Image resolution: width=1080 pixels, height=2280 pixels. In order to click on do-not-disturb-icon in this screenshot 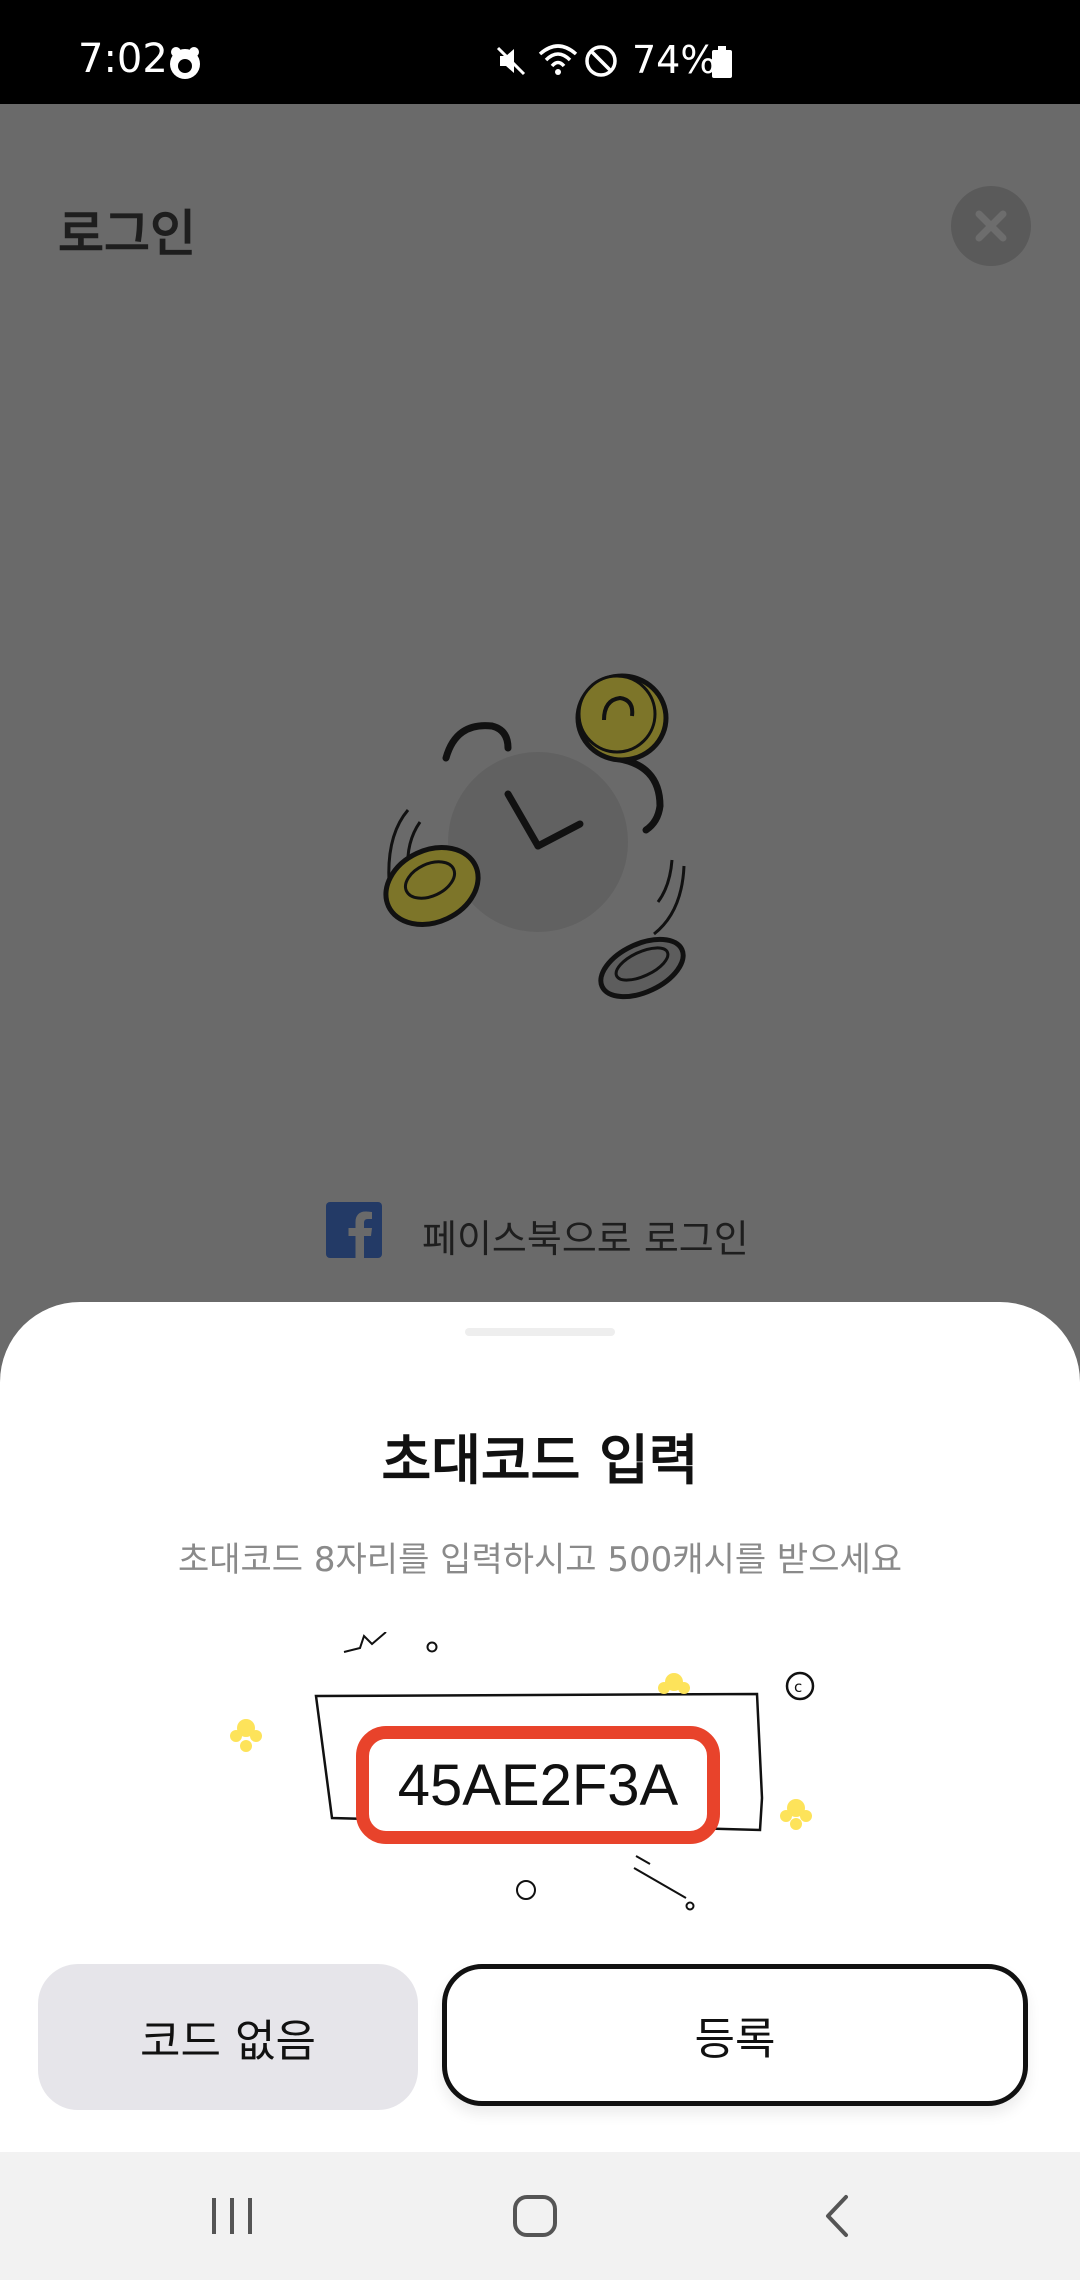, I will do `click(601, 63)`.